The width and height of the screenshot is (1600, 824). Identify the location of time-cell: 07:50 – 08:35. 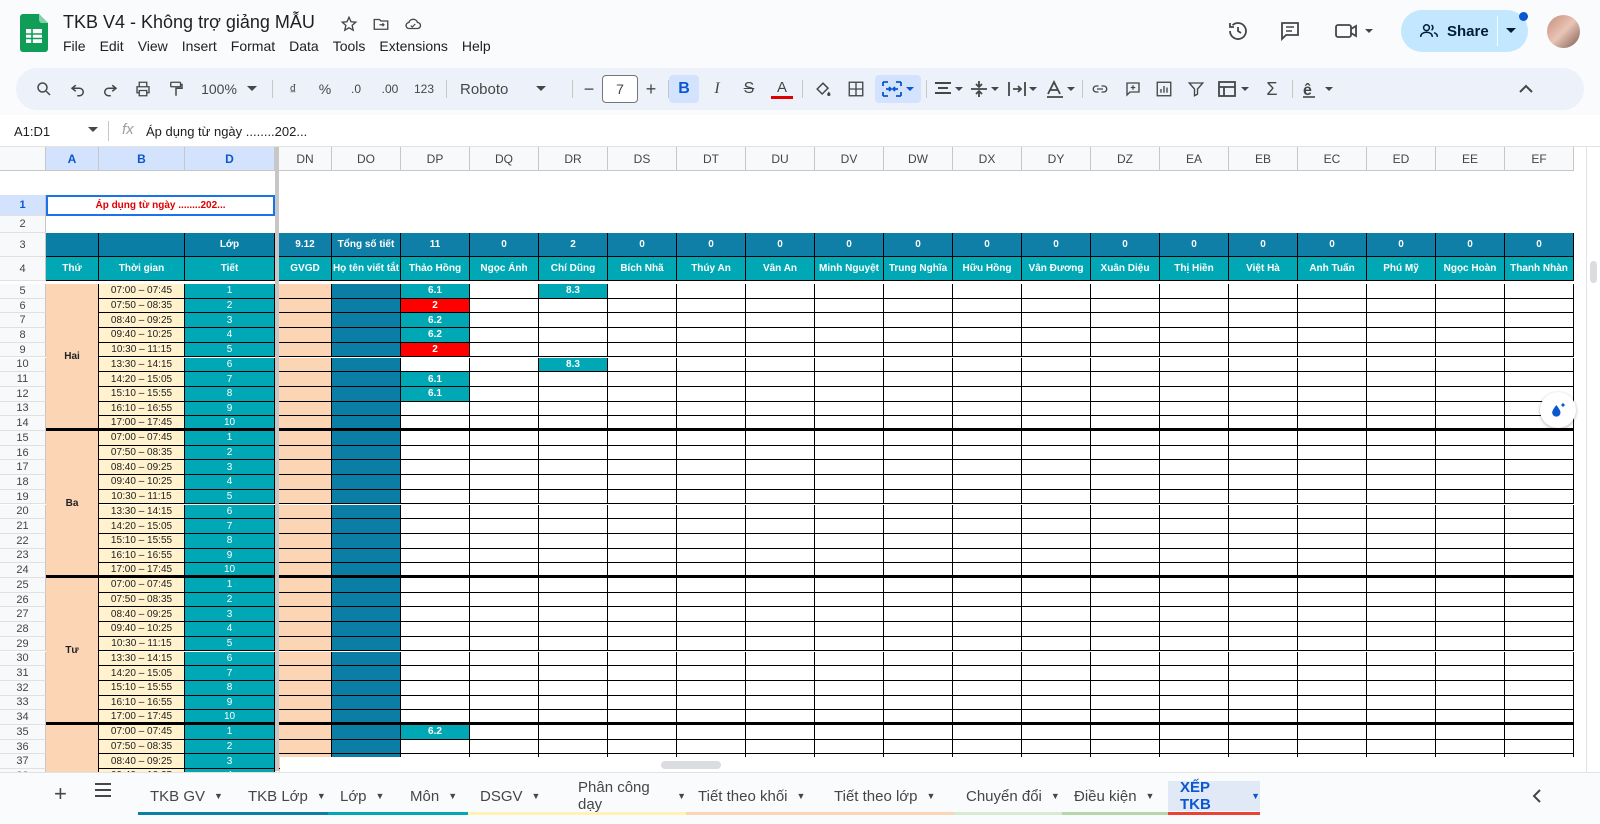
(142, 747).